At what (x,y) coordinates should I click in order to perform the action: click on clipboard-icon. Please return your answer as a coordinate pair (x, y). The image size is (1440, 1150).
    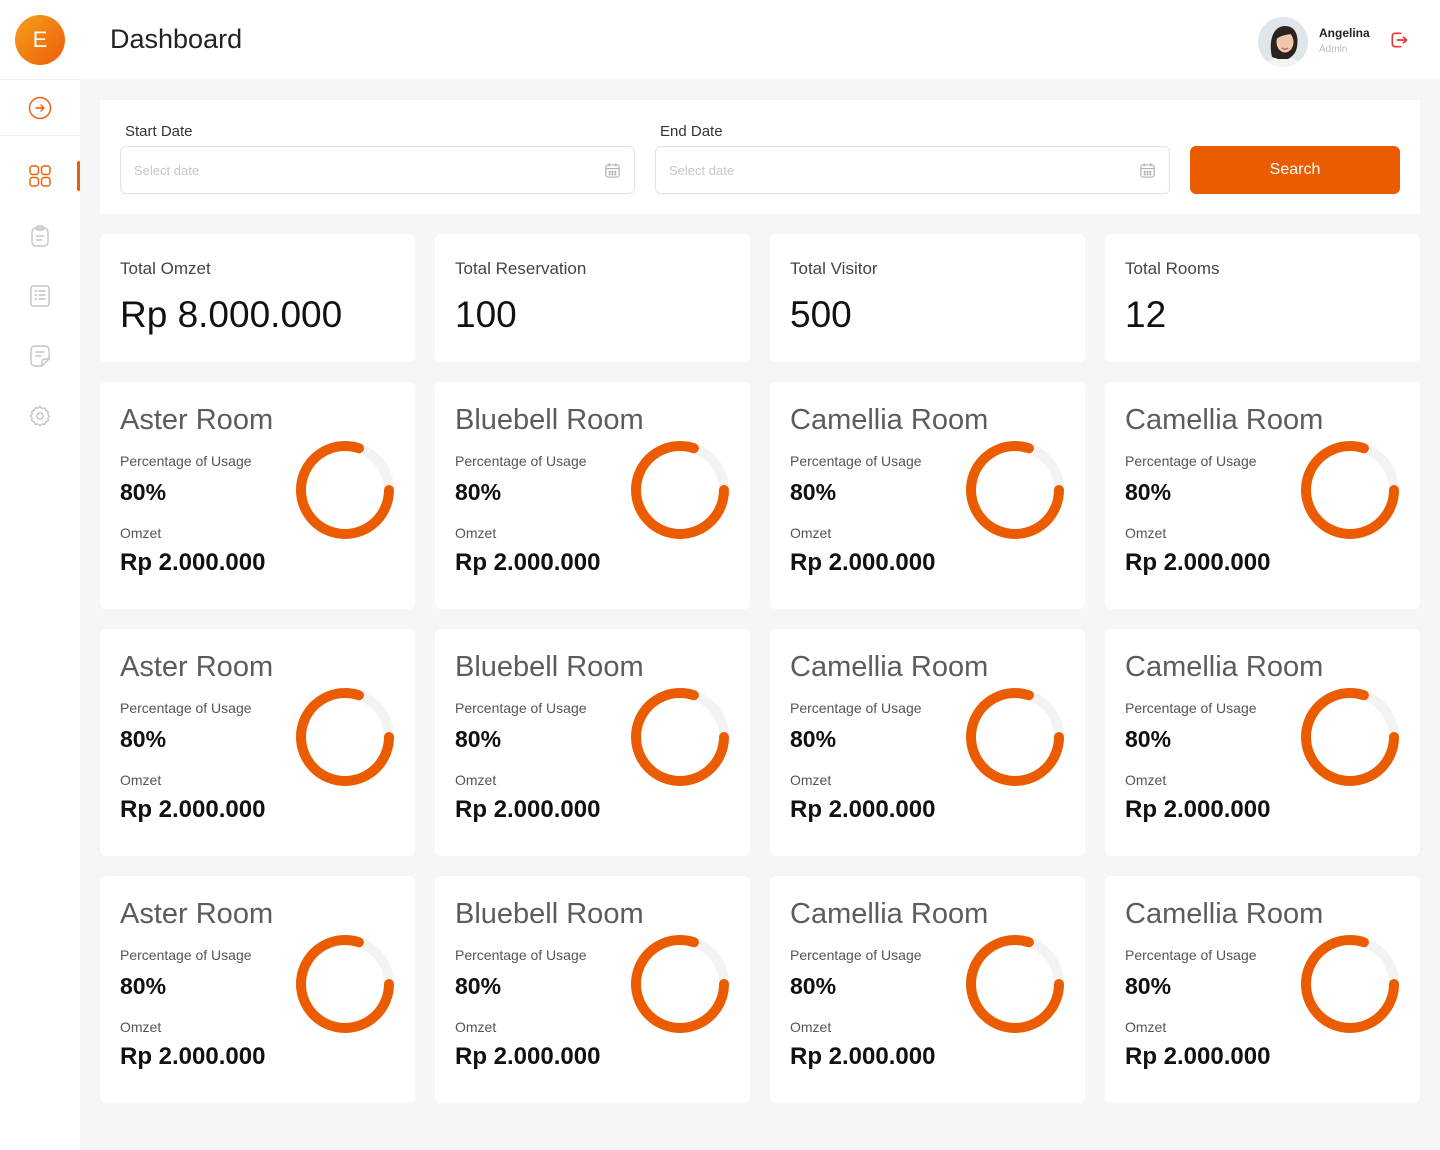
    Looking at the image, I should click on (40, 236).